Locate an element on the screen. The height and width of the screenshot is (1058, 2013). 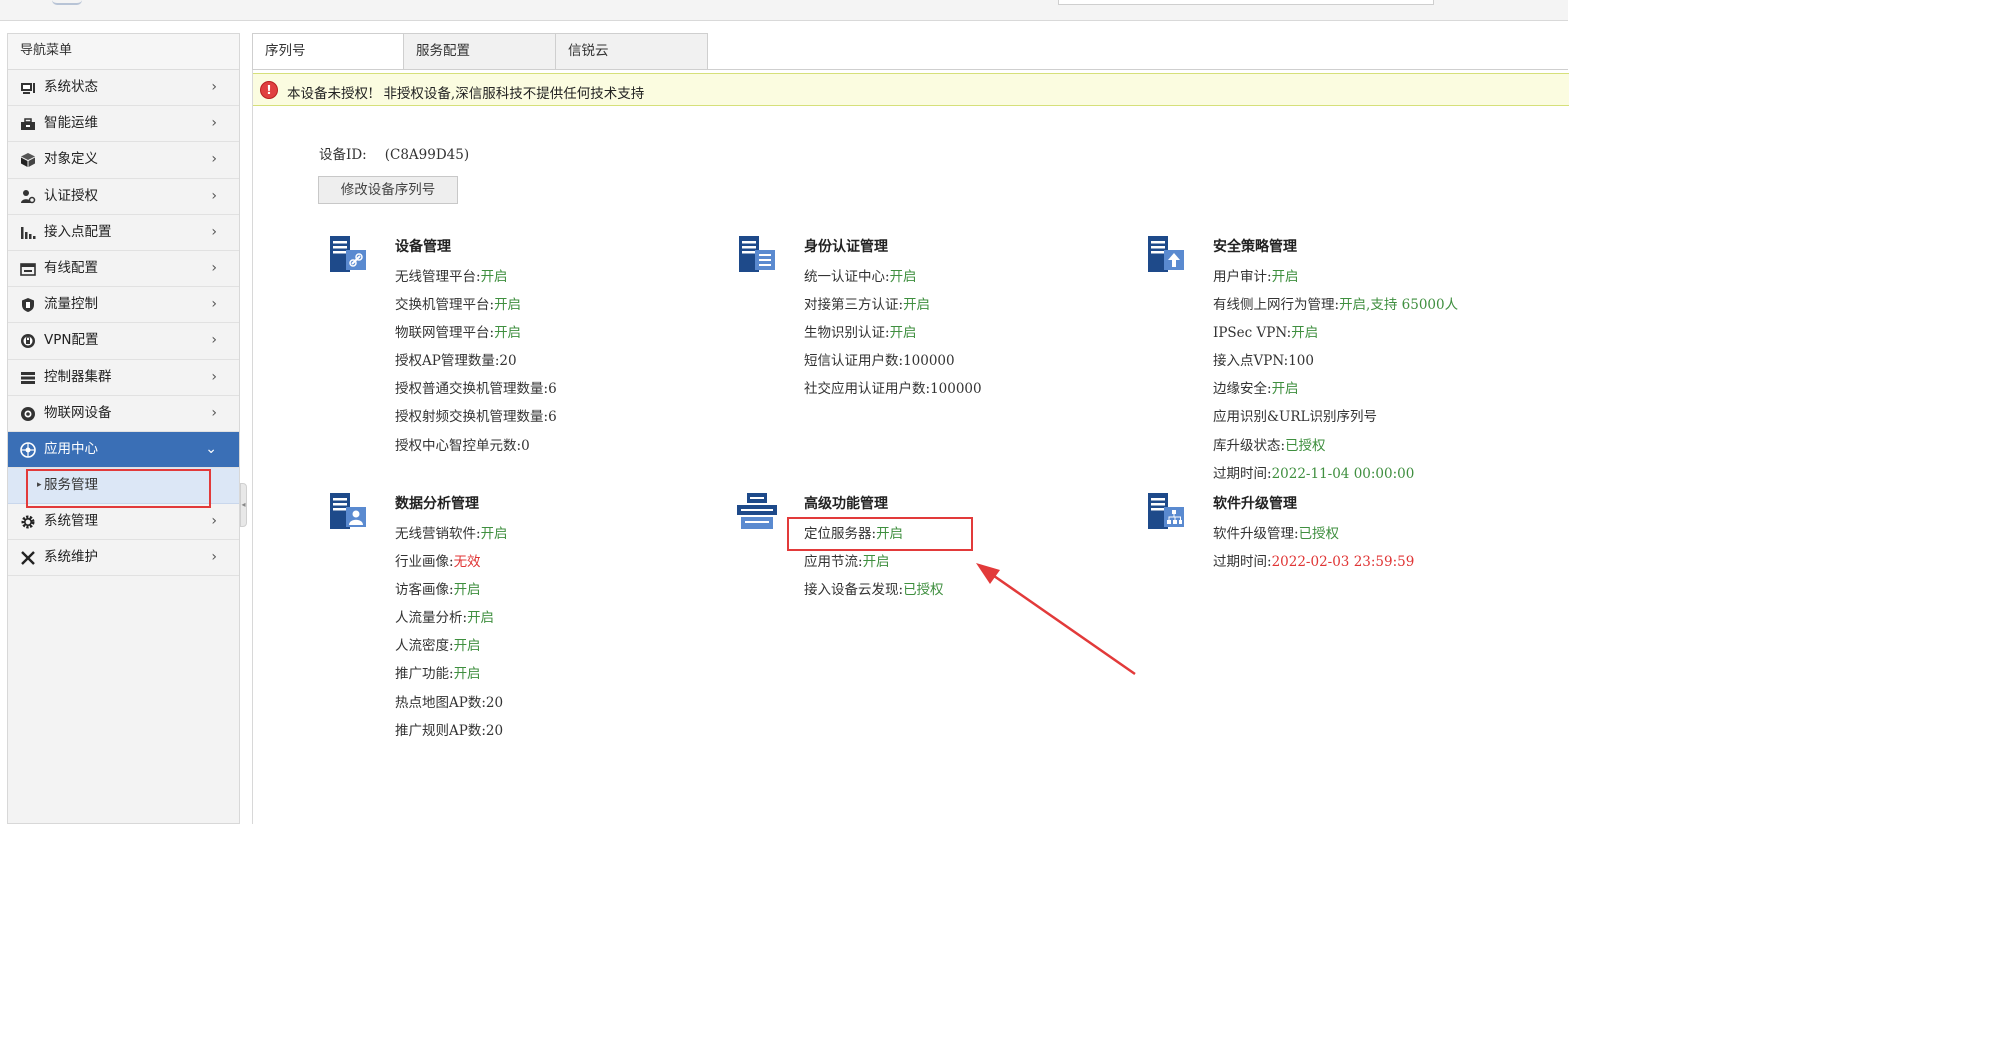
sidebar-item-controller-cluster: 控制器集群 › is located at coordinates (123, 378).